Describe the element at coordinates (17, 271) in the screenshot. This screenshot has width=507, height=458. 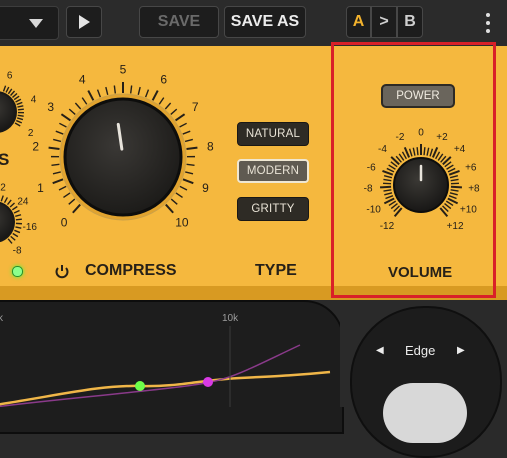
I see `status-led` at that location.